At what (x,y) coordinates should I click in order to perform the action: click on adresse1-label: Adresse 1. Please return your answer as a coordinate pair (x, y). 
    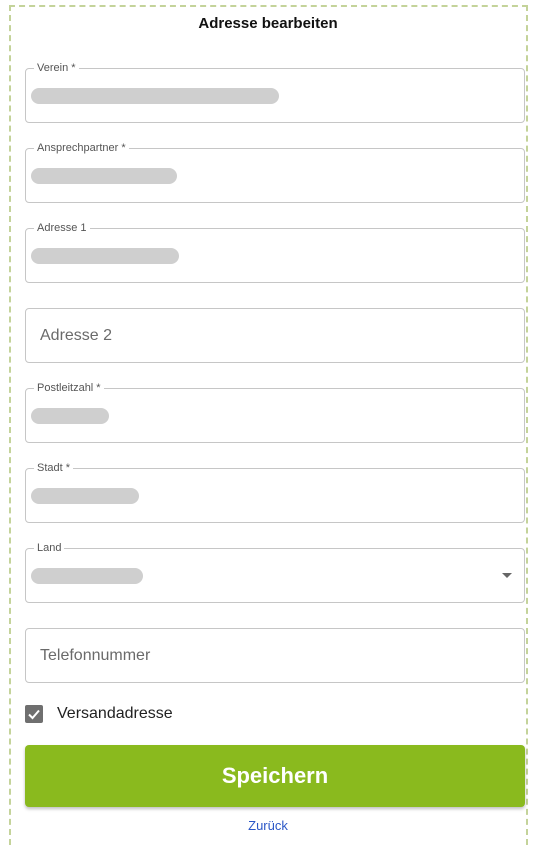
    Looking at the image, I should click on (62, 228).